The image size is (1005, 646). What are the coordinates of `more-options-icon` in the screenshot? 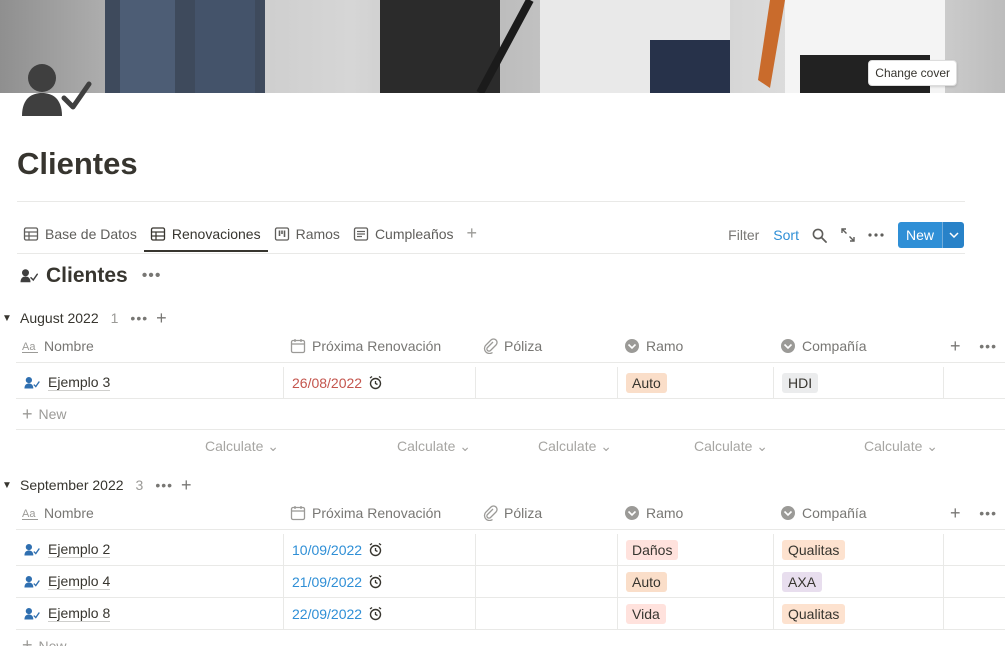 It's located at (876, 235).